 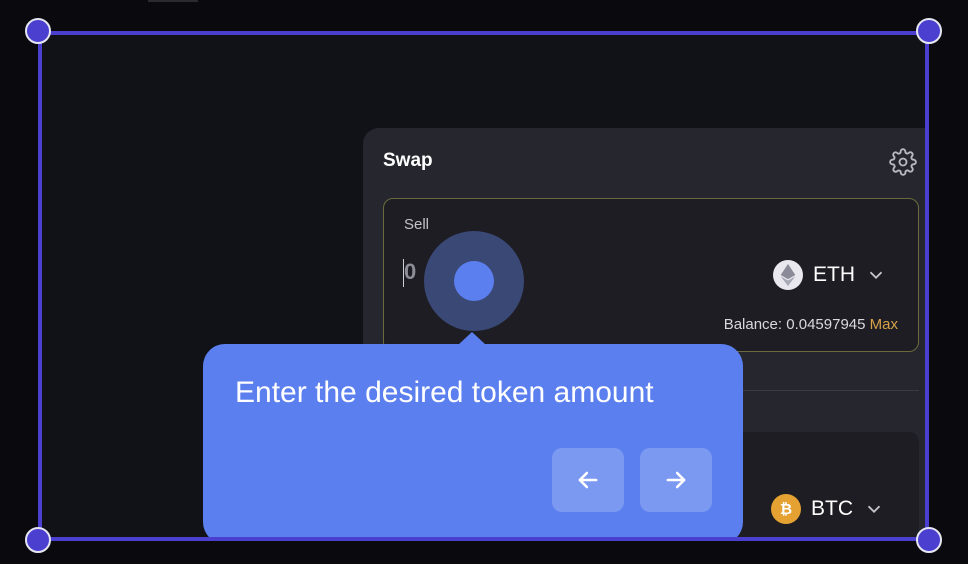 I want to click on balance-row: Balance: 0.04597945 Max, so click(x=811, y=324).